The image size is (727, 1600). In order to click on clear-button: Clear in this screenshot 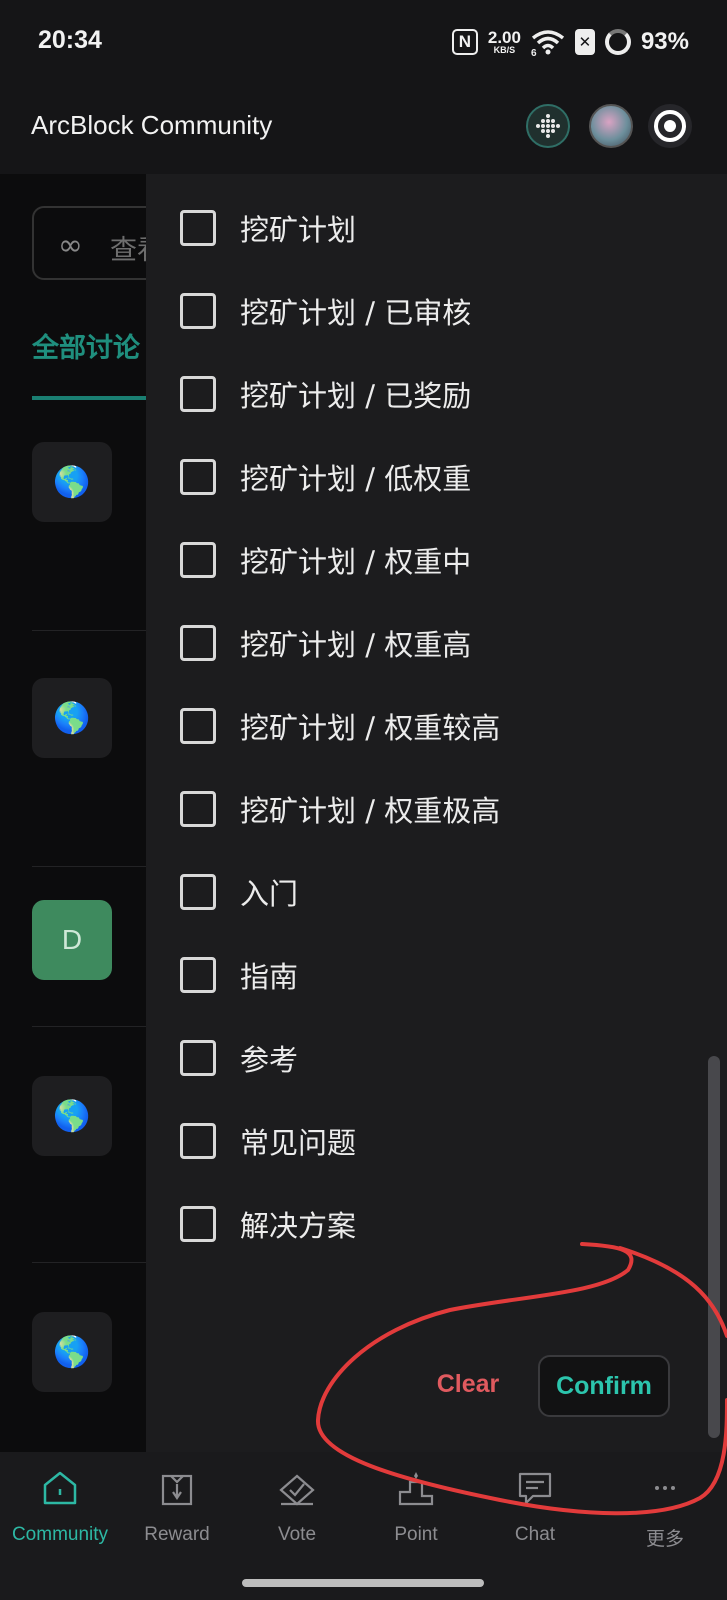, I will do `click(468, 1384)`.